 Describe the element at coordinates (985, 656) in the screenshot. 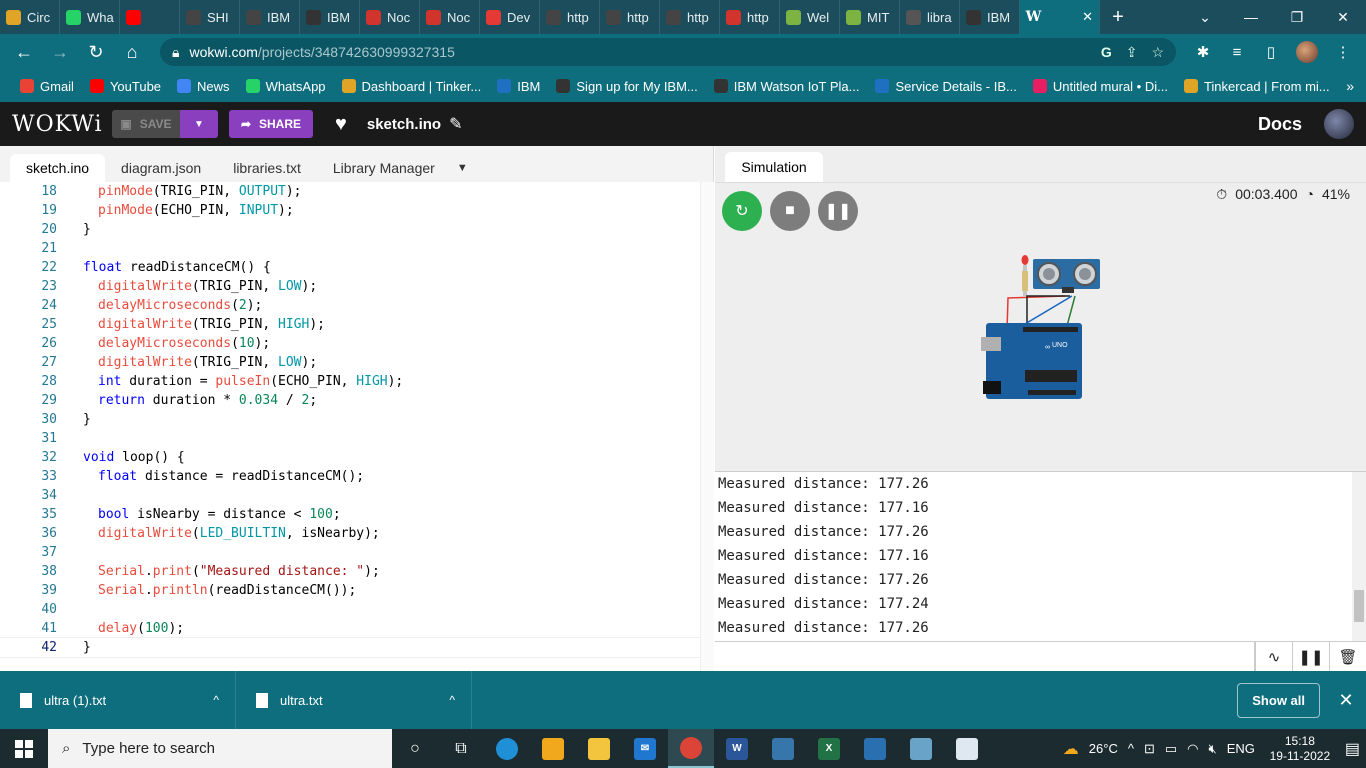

I see `serial-input` at that location.